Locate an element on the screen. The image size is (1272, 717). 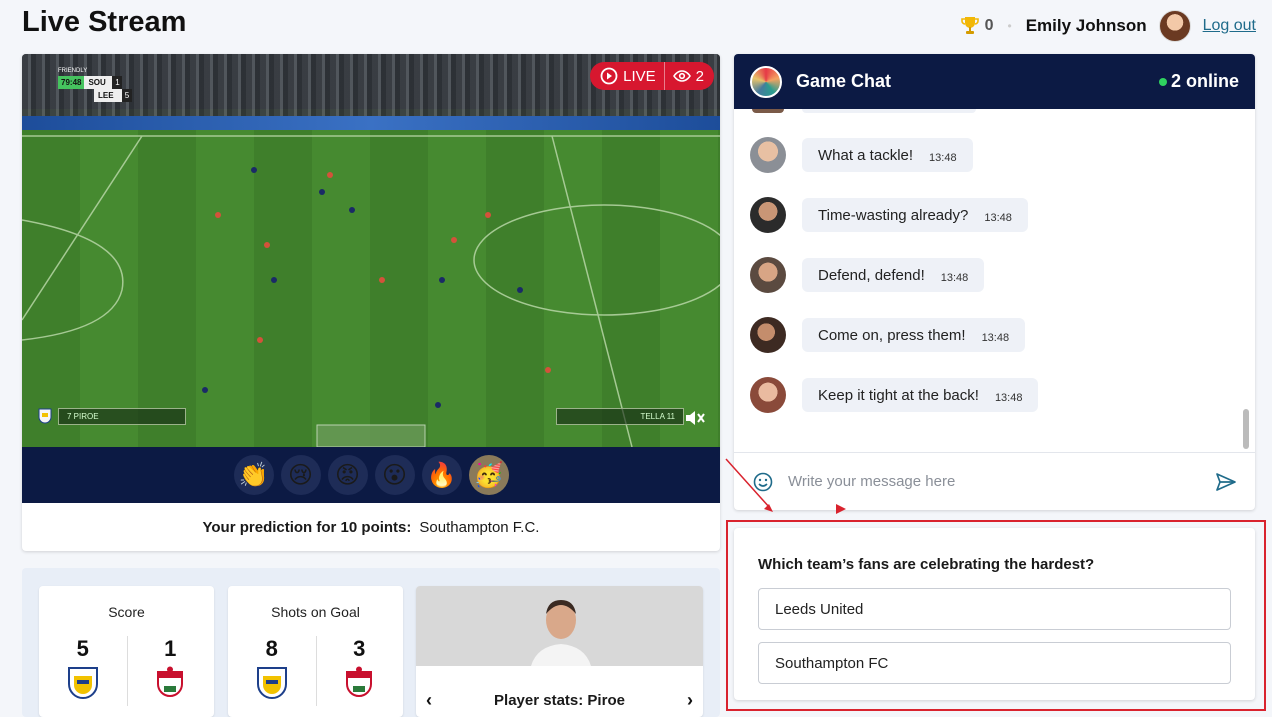
left-player-tag: 7 PIROE is located at coordinates (122, 416).